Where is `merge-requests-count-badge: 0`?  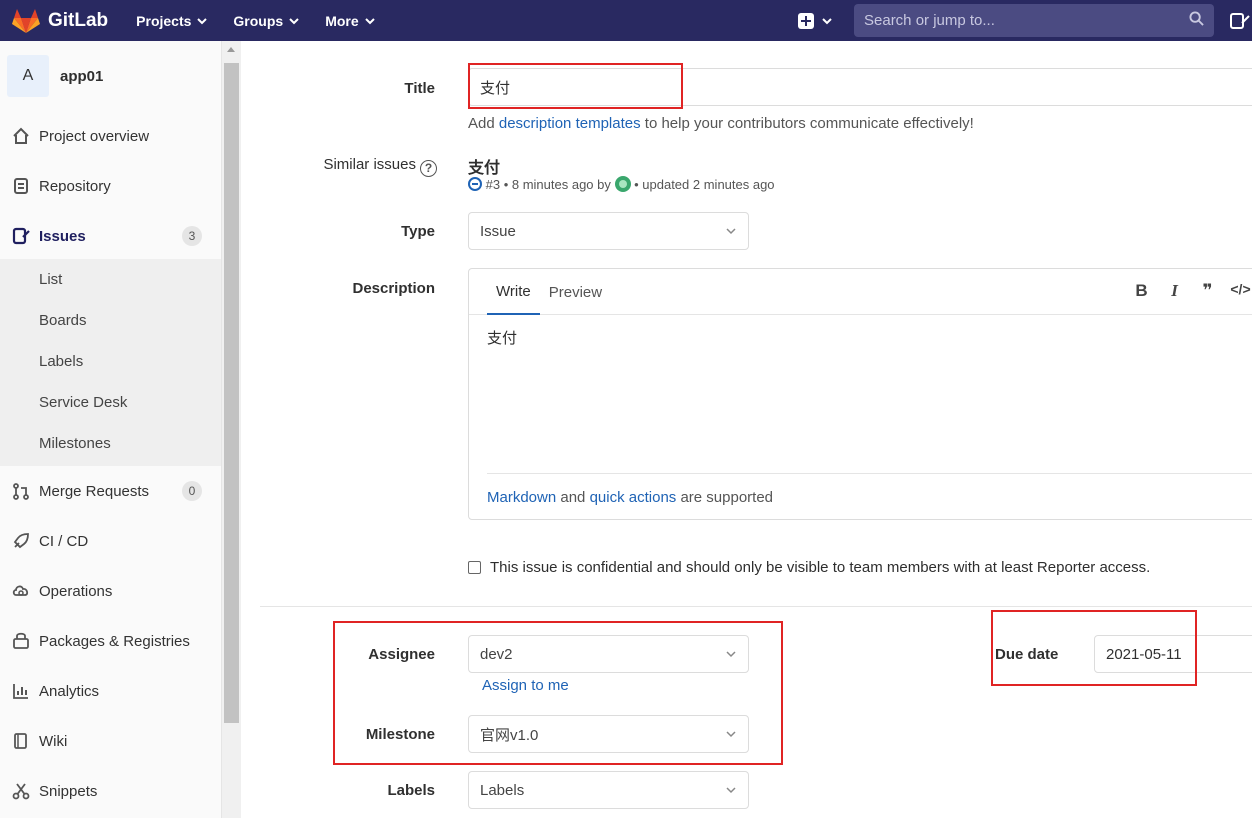
merge-requests-count-badge: 0 is located at coordinates (192, 491).